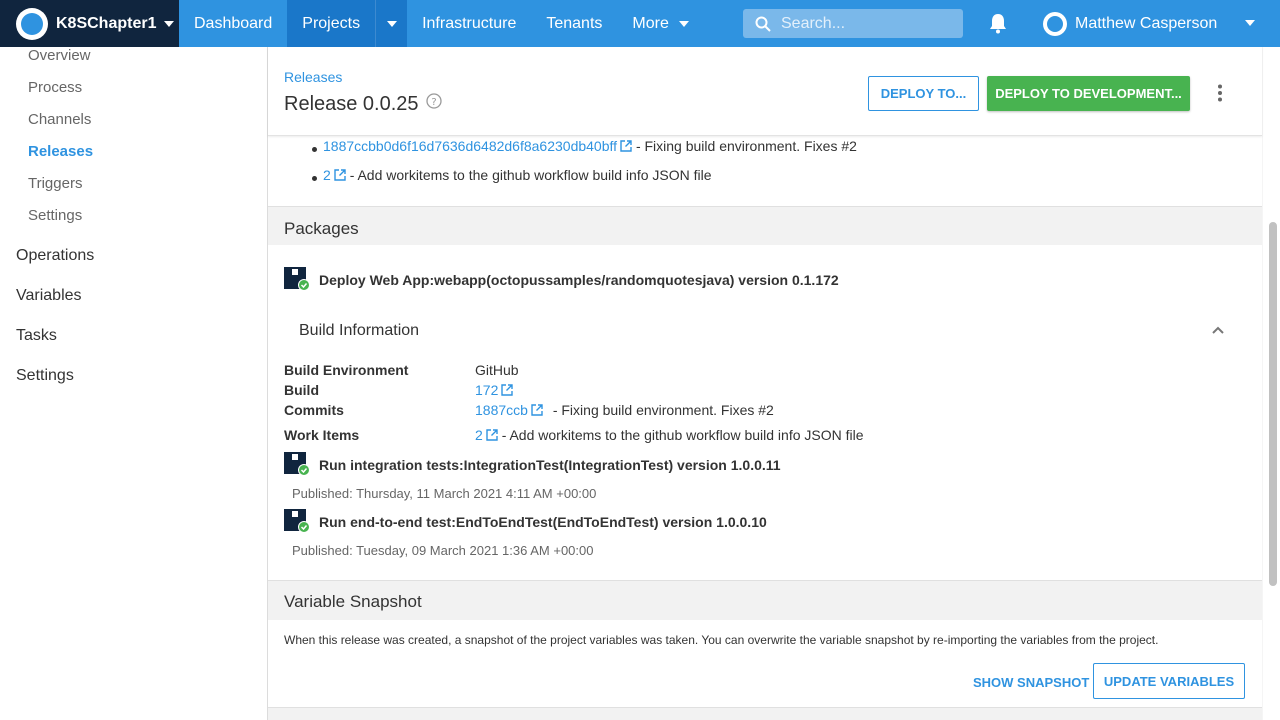  I want to click on breadcrumb: Releases, so click(313, 77).